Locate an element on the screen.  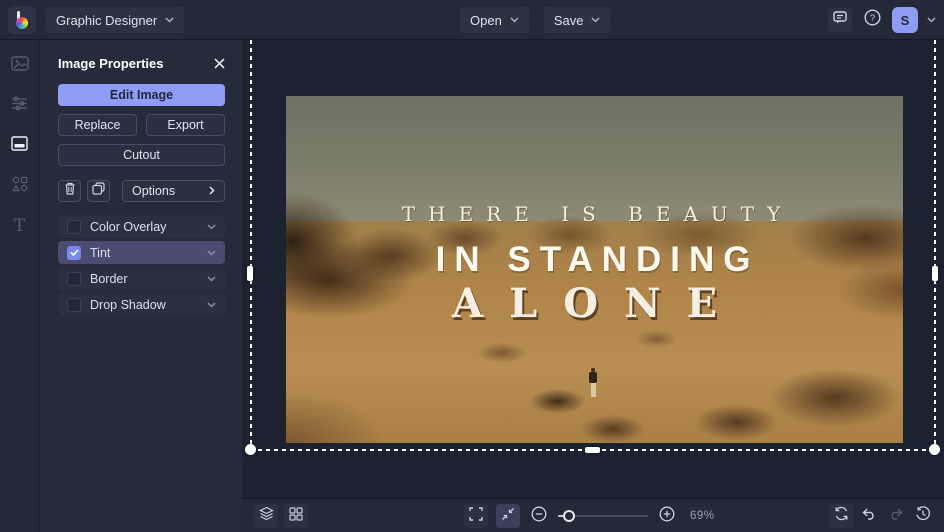
mode-selector-dropdown: Graphic Designer is located at coordinates (115, 20).